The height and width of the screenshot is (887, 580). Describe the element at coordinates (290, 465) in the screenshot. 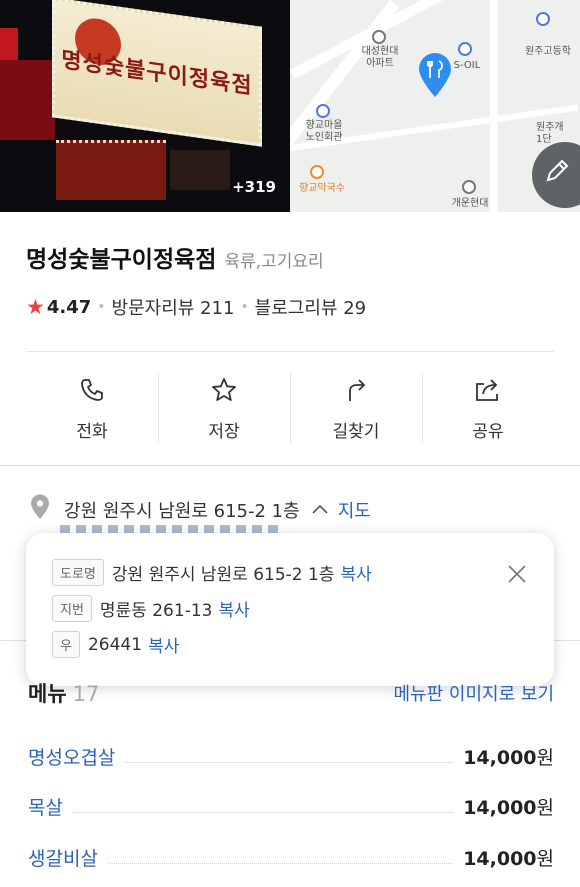

I see `section-divider` at that location.